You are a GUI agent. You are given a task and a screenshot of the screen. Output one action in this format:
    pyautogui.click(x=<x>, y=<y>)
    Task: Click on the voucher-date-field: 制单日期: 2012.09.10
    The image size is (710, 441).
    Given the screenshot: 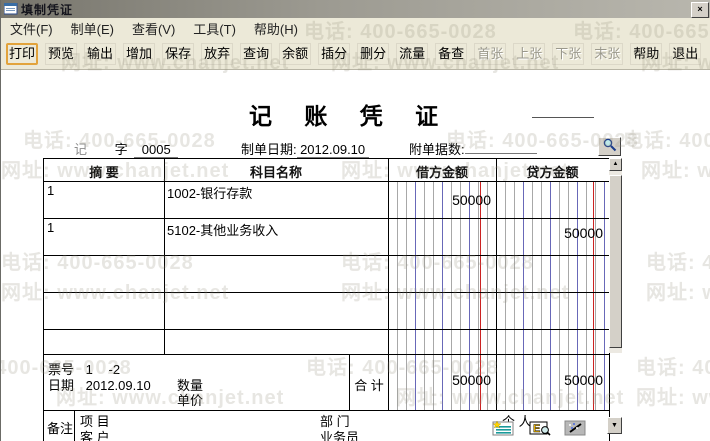 What is the action you would take?
    pyautogui.click(x=305, y=148)
    